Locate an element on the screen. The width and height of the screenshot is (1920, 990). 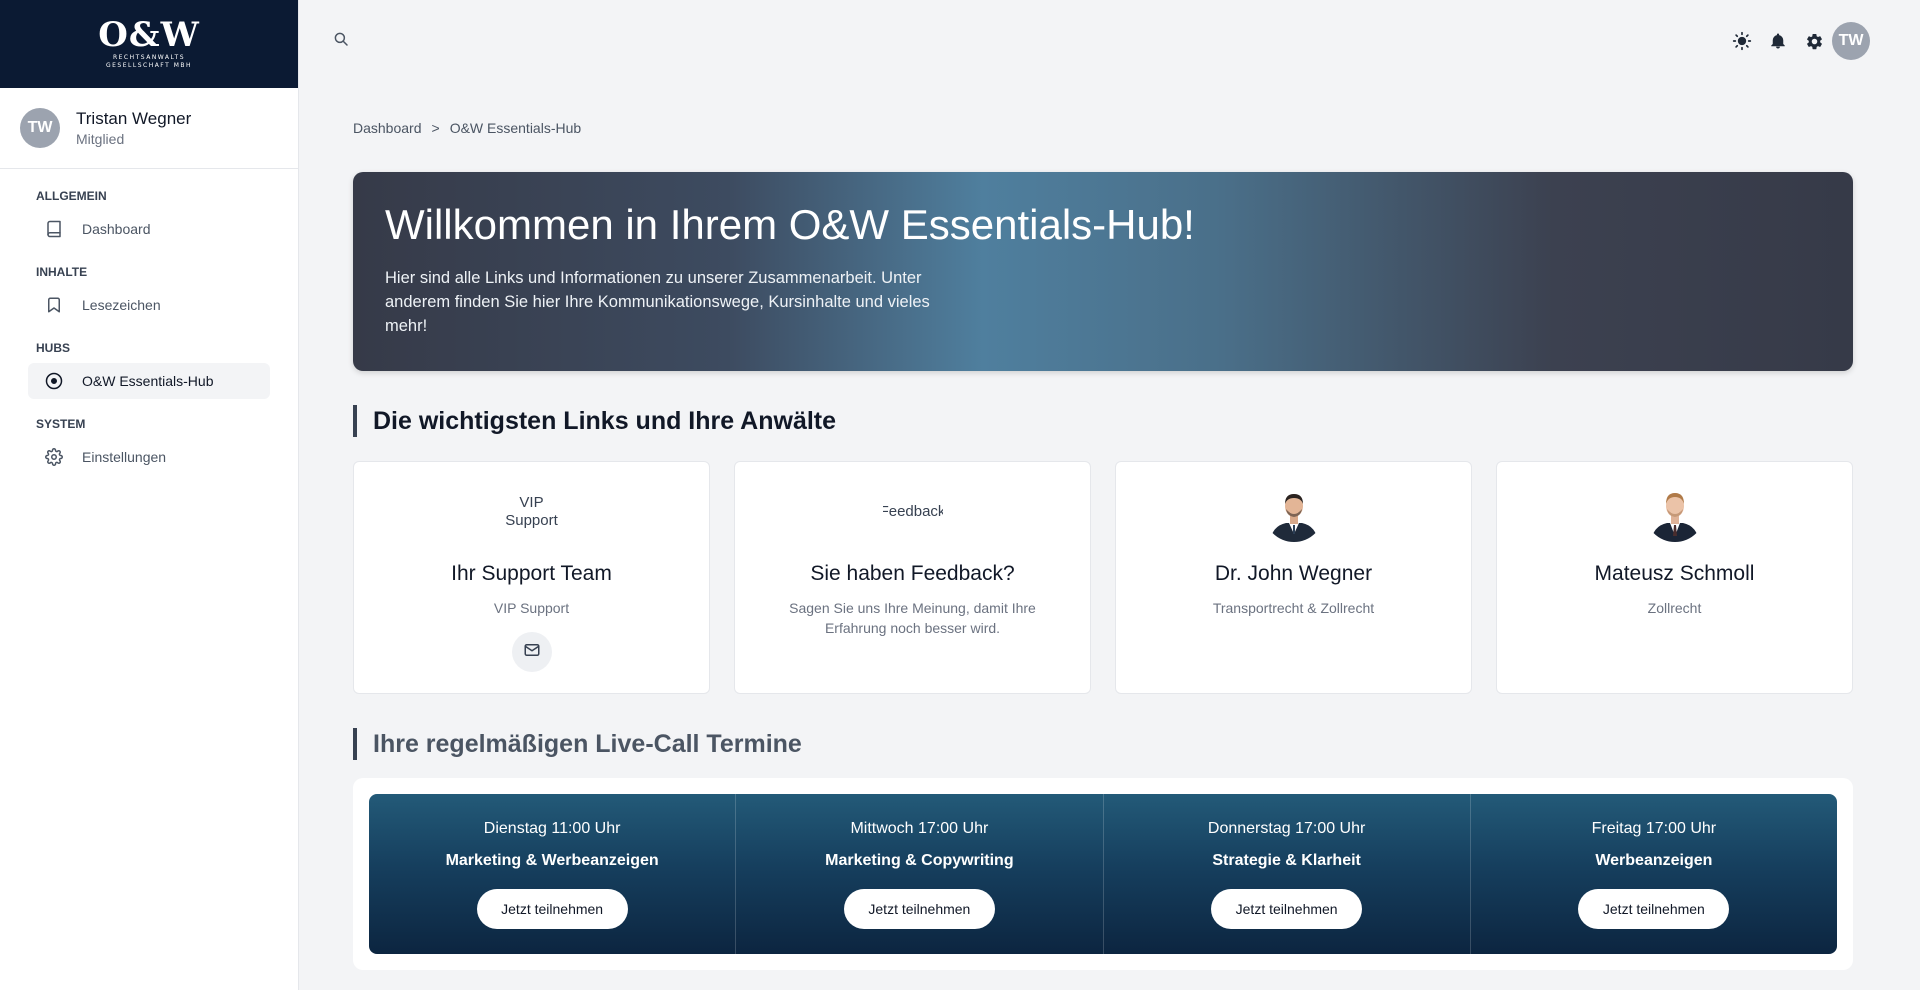
topbar-actions: TW is located at coordinates (1797, 41).